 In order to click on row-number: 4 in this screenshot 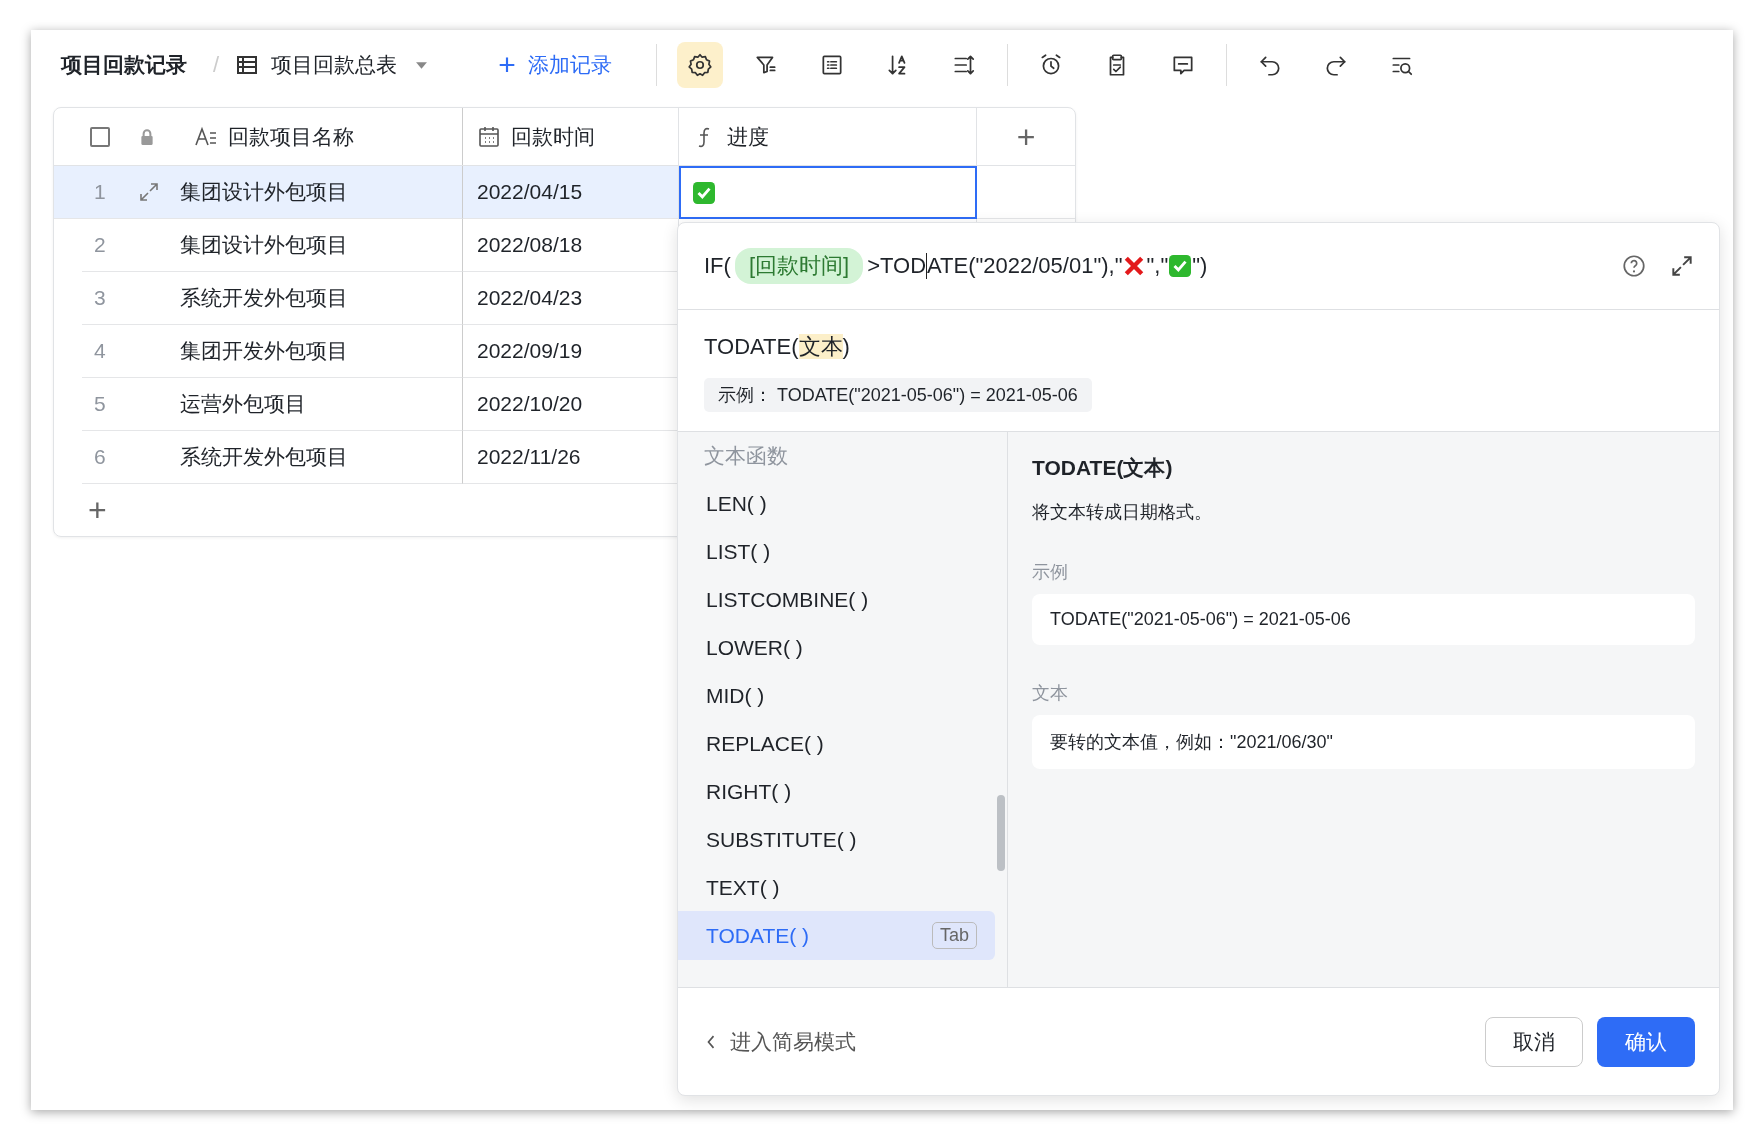, I will do `click(100, 351)`.